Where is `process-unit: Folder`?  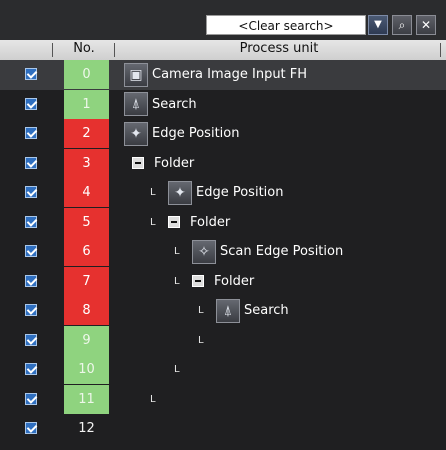 process-unit: Folder is located at coordinates (163, 163).